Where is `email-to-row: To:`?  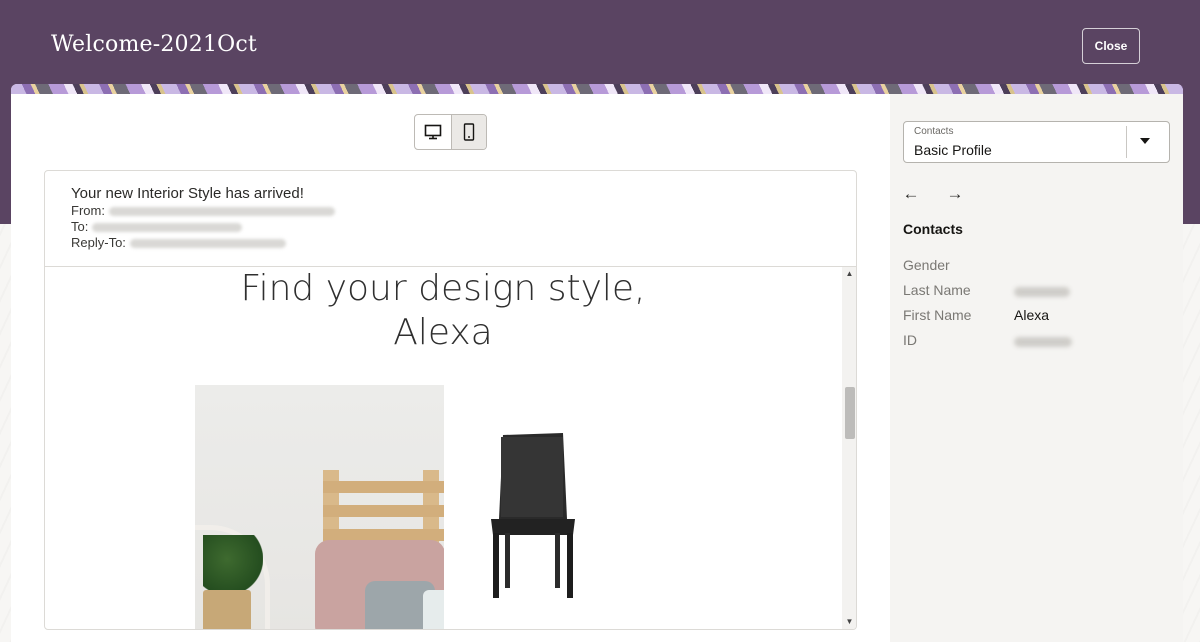
email-to-row: To: is located at coordinates (463, 227).